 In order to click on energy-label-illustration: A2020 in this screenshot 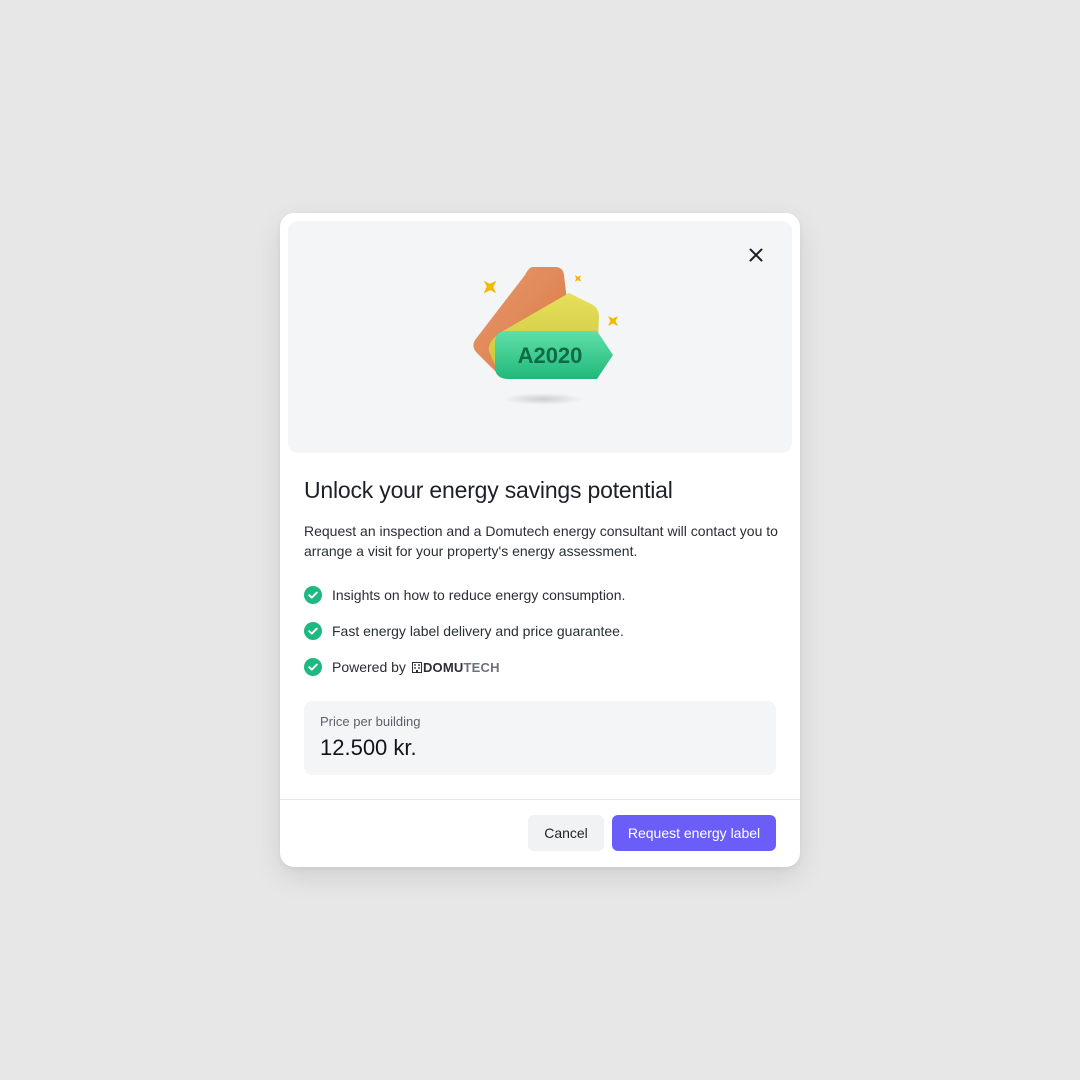, I will do `click(545, 336)`.